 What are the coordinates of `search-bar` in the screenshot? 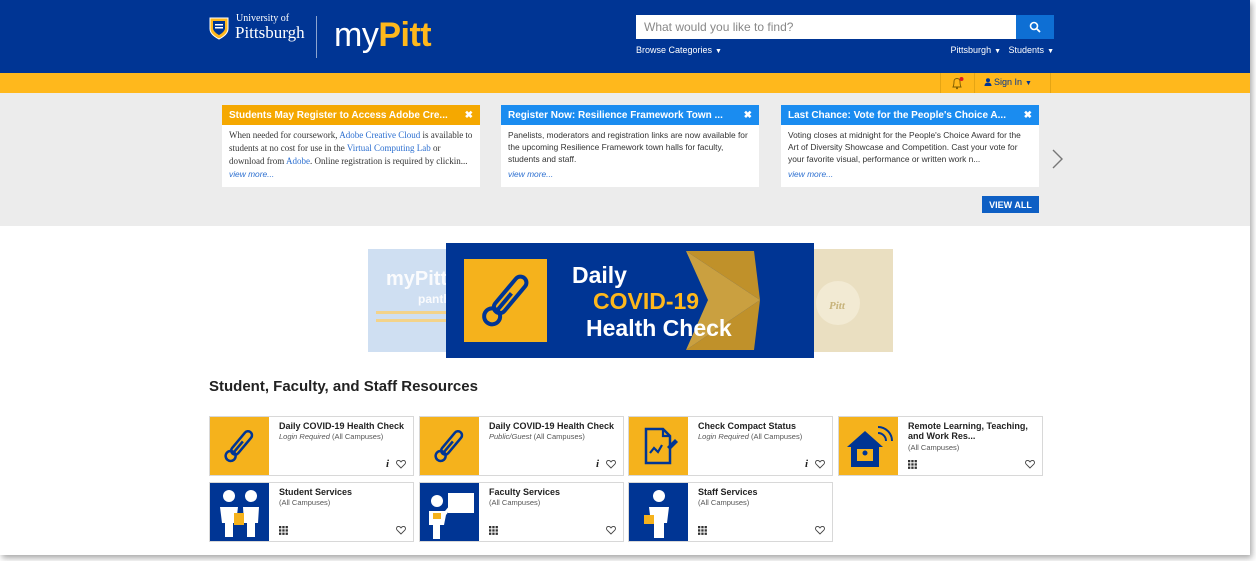 It's located at (845, 27).